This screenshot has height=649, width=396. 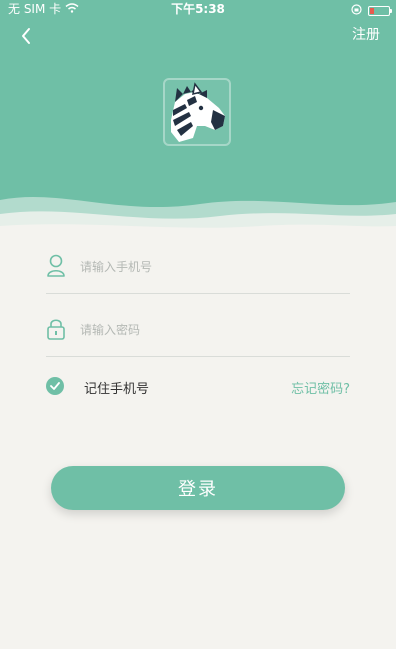 What do you see at coordinates (198, 488) in the screenshot?
I see `login-button: 登录` at bounding box center [198, 488].